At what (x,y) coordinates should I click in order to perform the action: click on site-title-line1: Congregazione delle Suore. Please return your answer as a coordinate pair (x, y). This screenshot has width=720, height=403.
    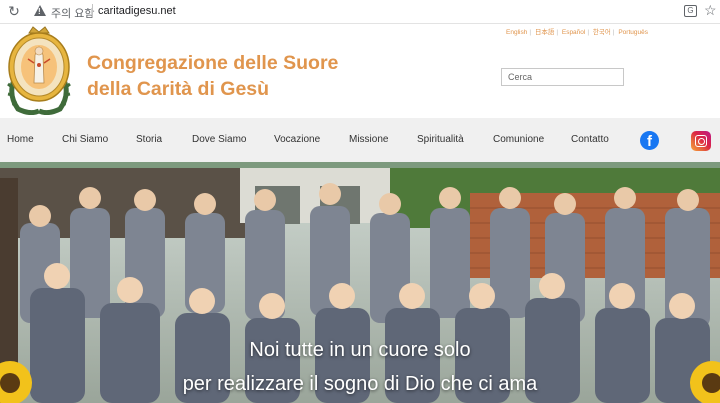
    Looking at the image, I should click on (213, 63).